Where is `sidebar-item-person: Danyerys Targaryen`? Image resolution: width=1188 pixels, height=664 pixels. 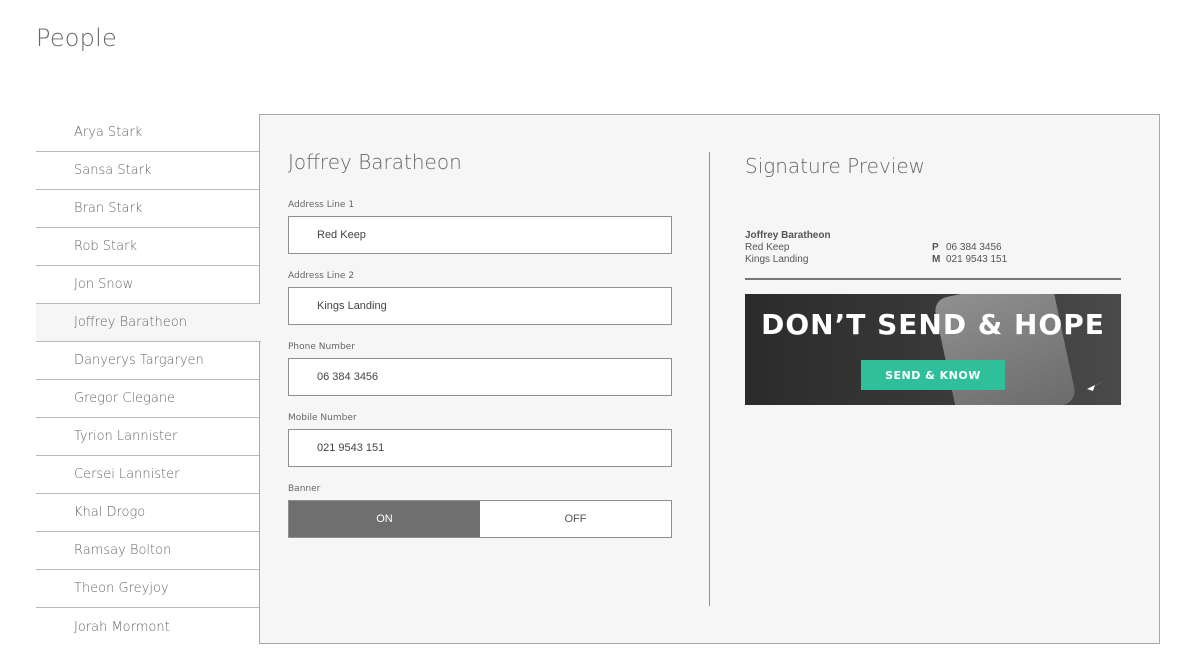
sidebar-item-person: Danyerys Targaryen is located at coordinates (147, 361).